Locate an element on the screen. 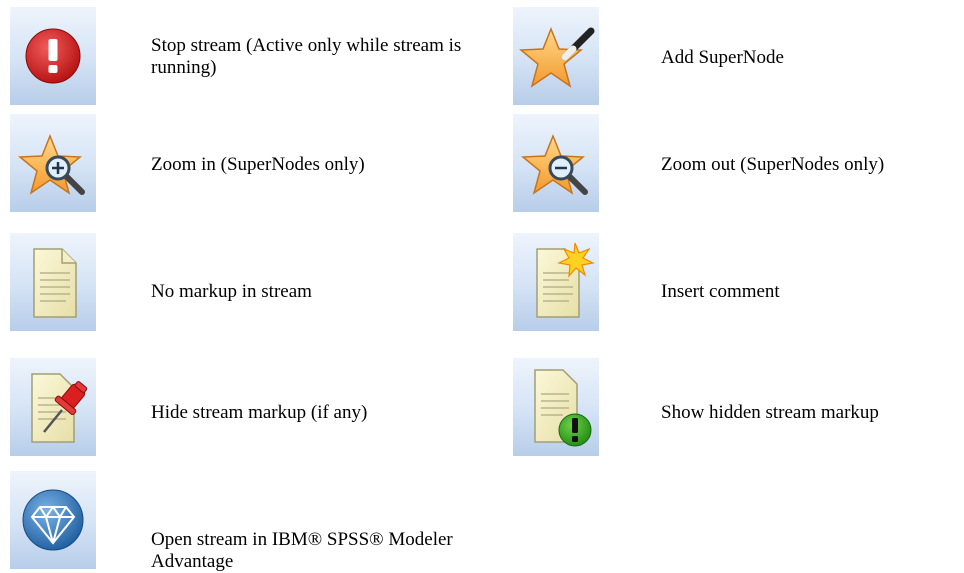 This screenshot has width=964, height=573. insert-comment-icon is located at coordinates (556, 282).